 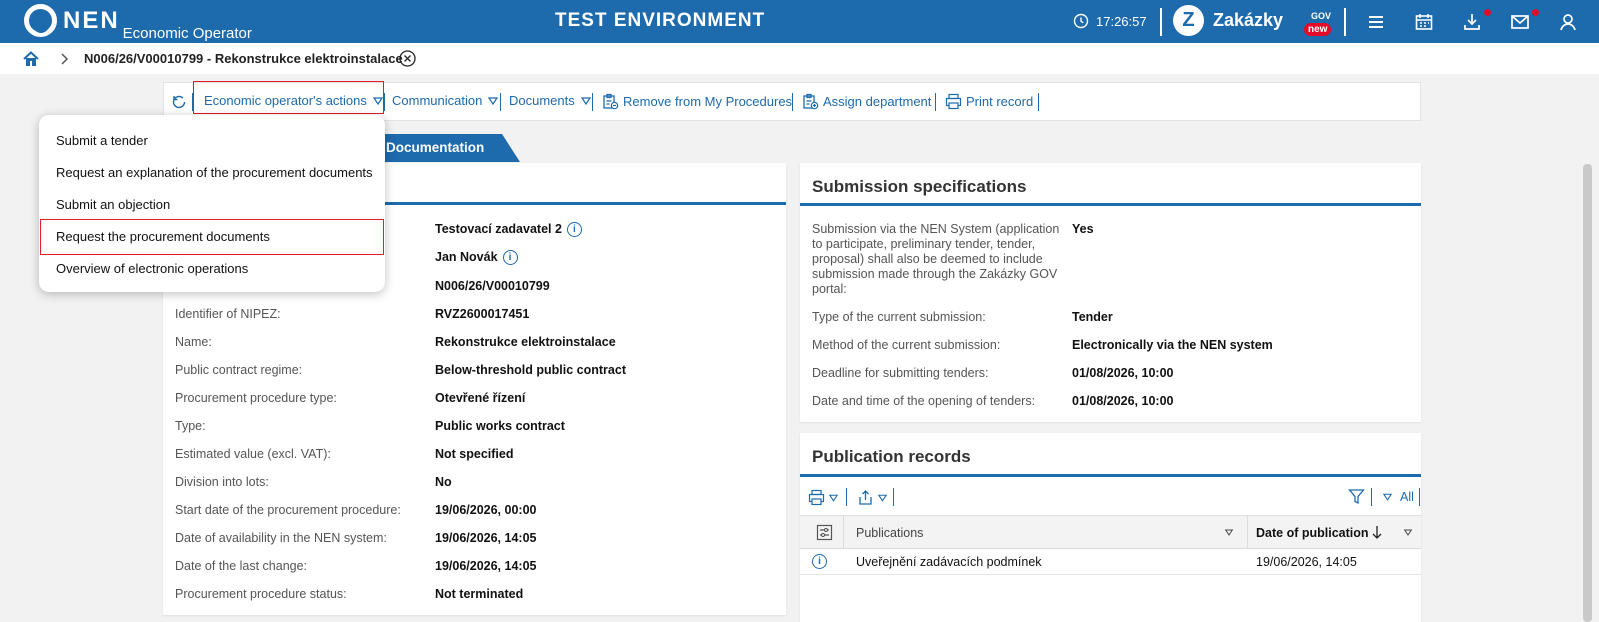 What do you see at coordinates (65, 59) in the screenshot?
I see `chevron-right-icon` at bounding box center [65, 59].